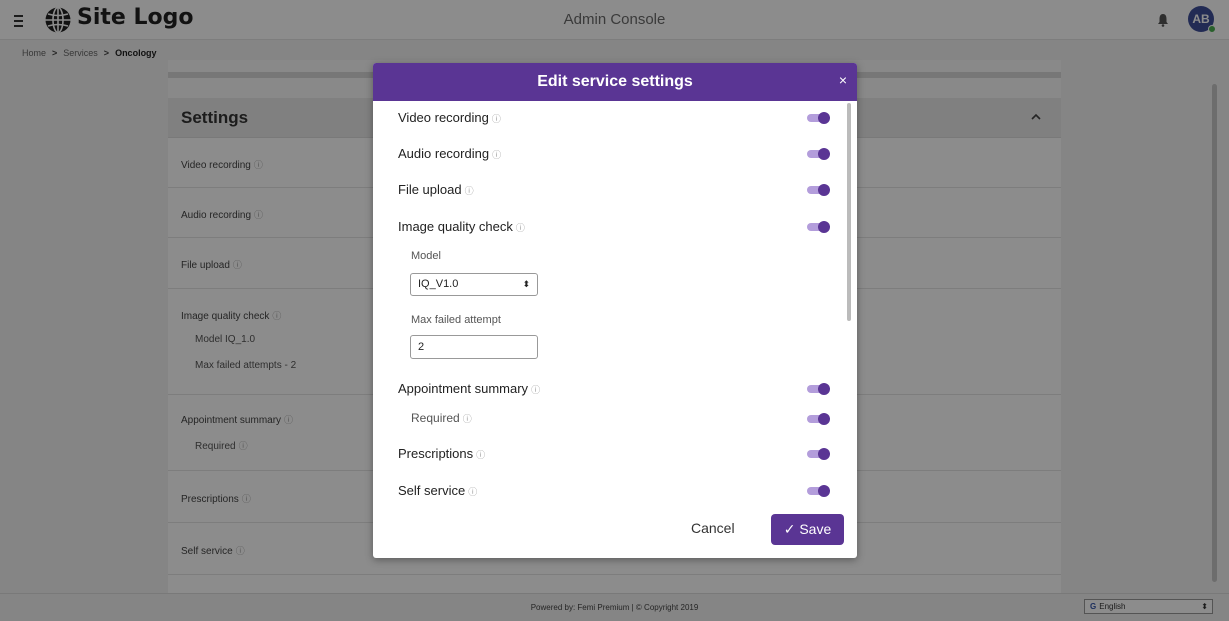 This screenshot has width=1229, height=621. I want to click on appointment-summary-toggle, so click(818, 389).